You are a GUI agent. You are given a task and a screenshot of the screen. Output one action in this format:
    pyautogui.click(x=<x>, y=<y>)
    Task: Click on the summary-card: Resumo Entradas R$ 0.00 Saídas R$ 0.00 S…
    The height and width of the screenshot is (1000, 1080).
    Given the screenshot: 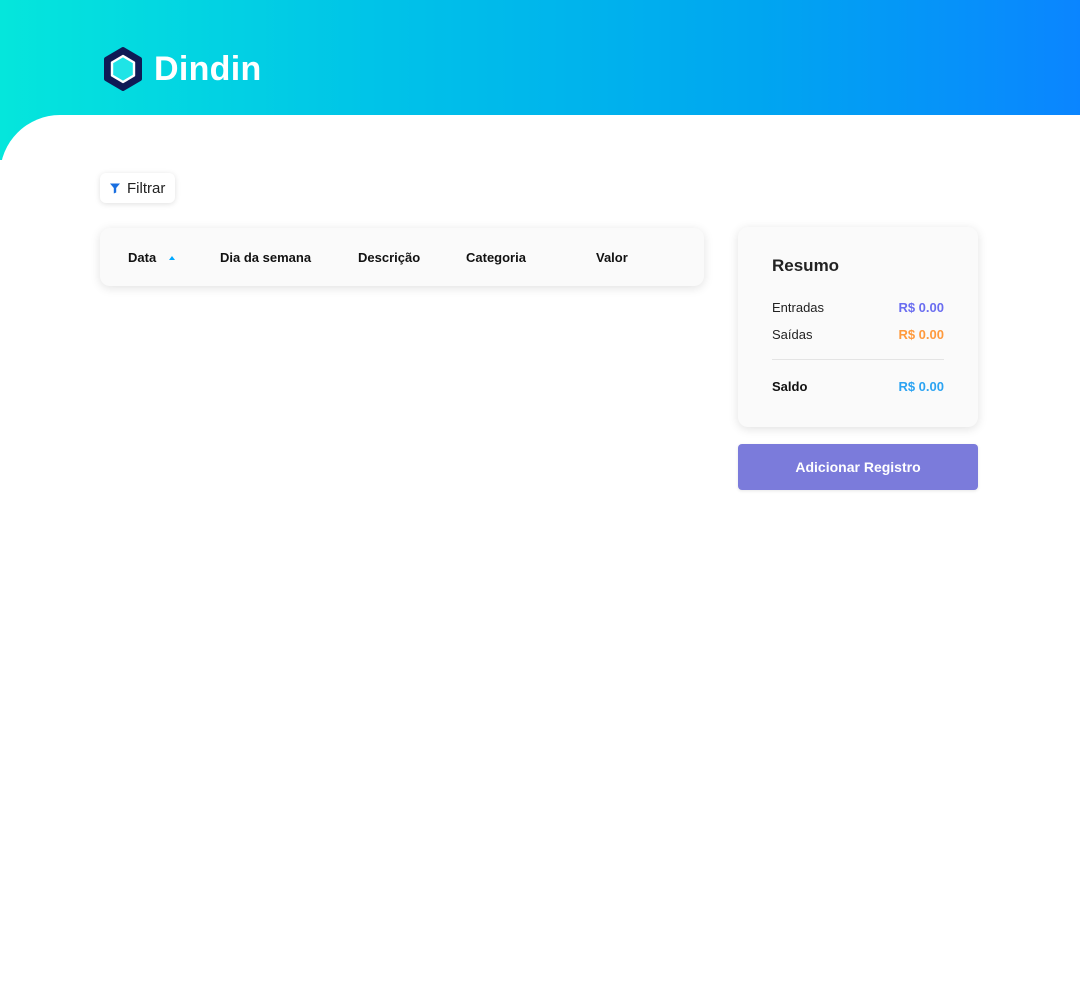 What is the action you would take?
    pyautogui.click(x=858, y=327)
    